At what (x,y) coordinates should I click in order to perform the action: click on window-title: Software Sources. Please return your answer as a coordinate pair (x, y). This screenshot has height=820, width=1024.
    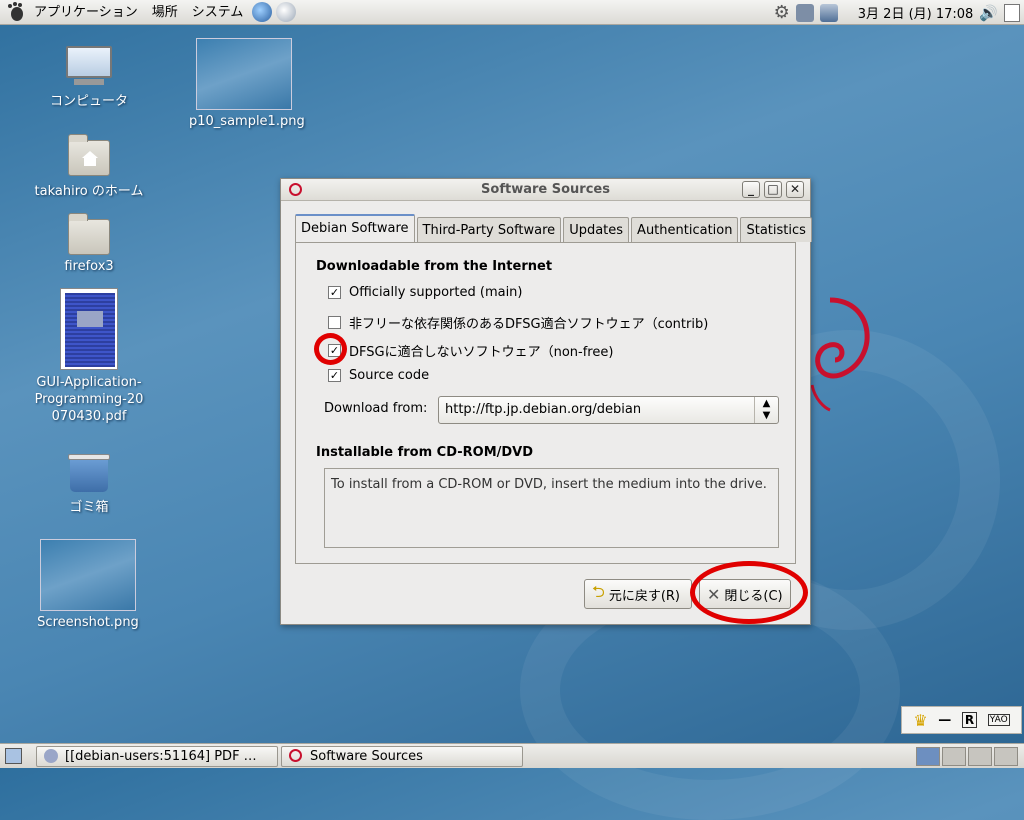
    Looking at the image, I should click on (545, 189).